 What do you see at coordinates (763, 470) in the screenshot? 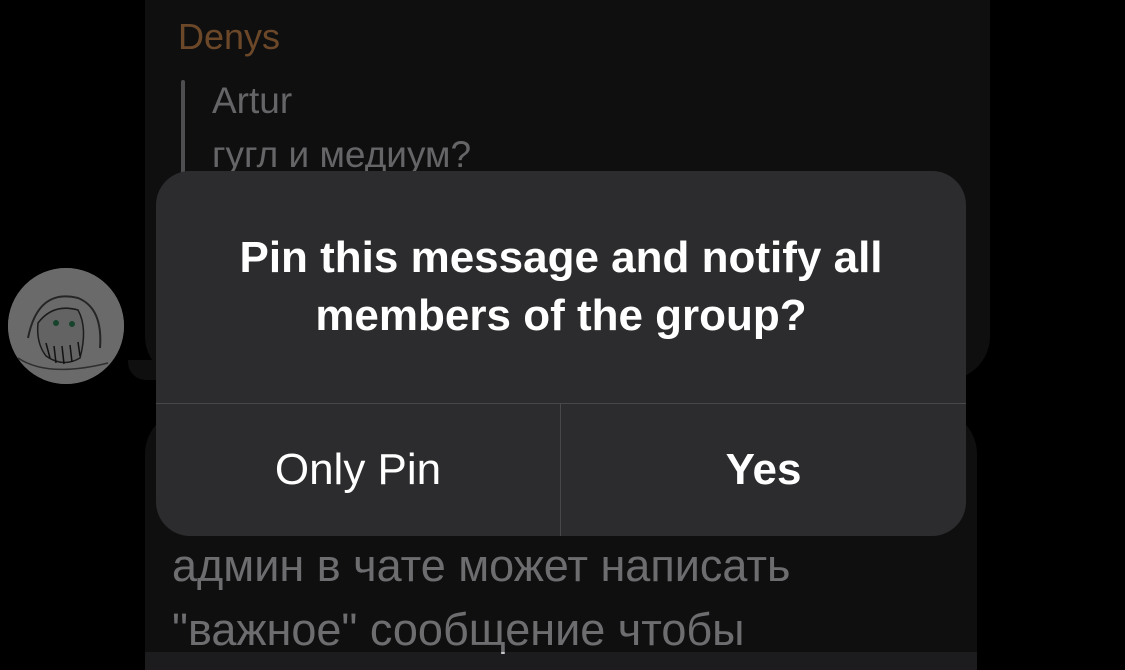
I see `yes-button: Yes` at bounding box center [763, 470].